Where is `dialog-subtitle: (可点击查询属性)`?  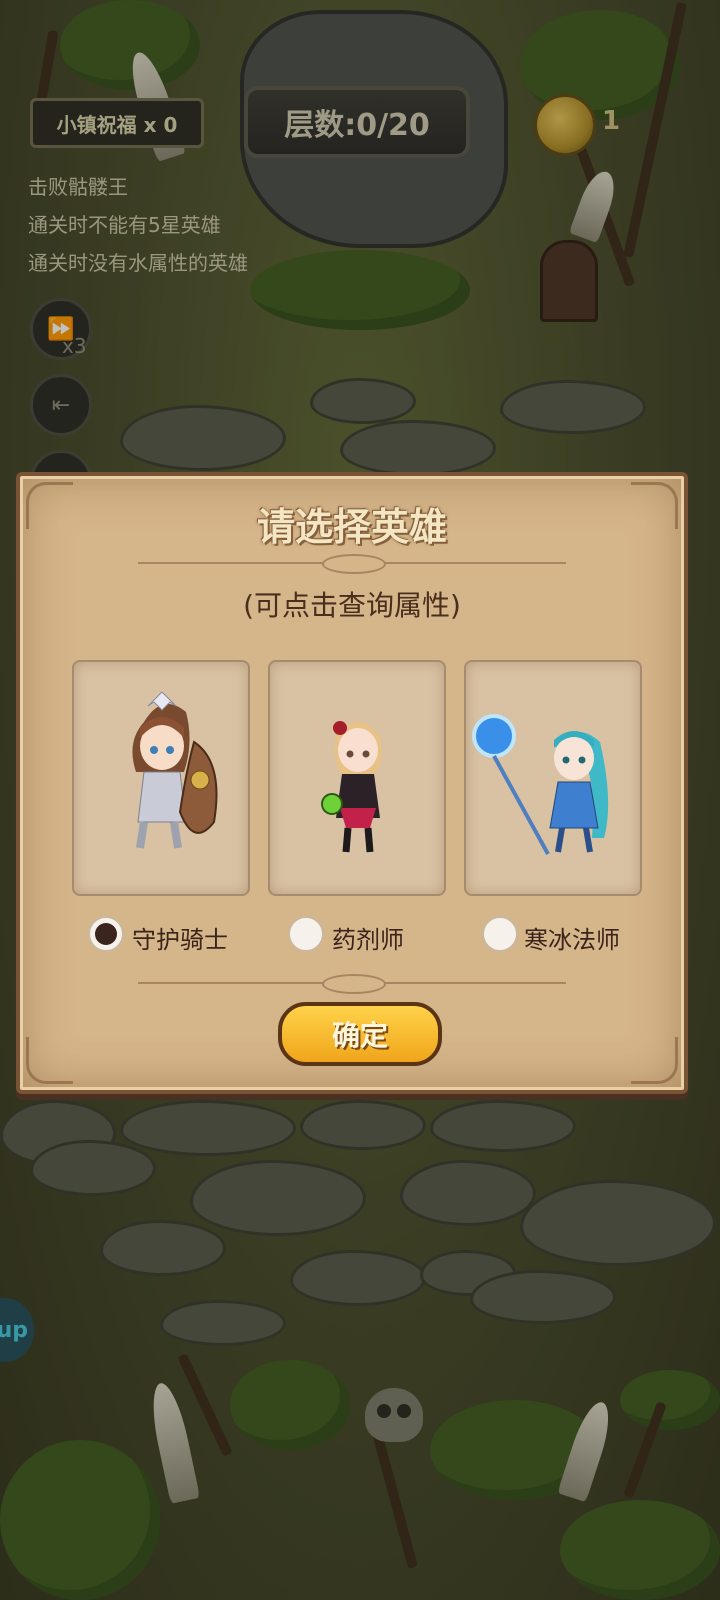
dialog-subtitle: (可点击查询属性) is located at coordinates (352, 605).